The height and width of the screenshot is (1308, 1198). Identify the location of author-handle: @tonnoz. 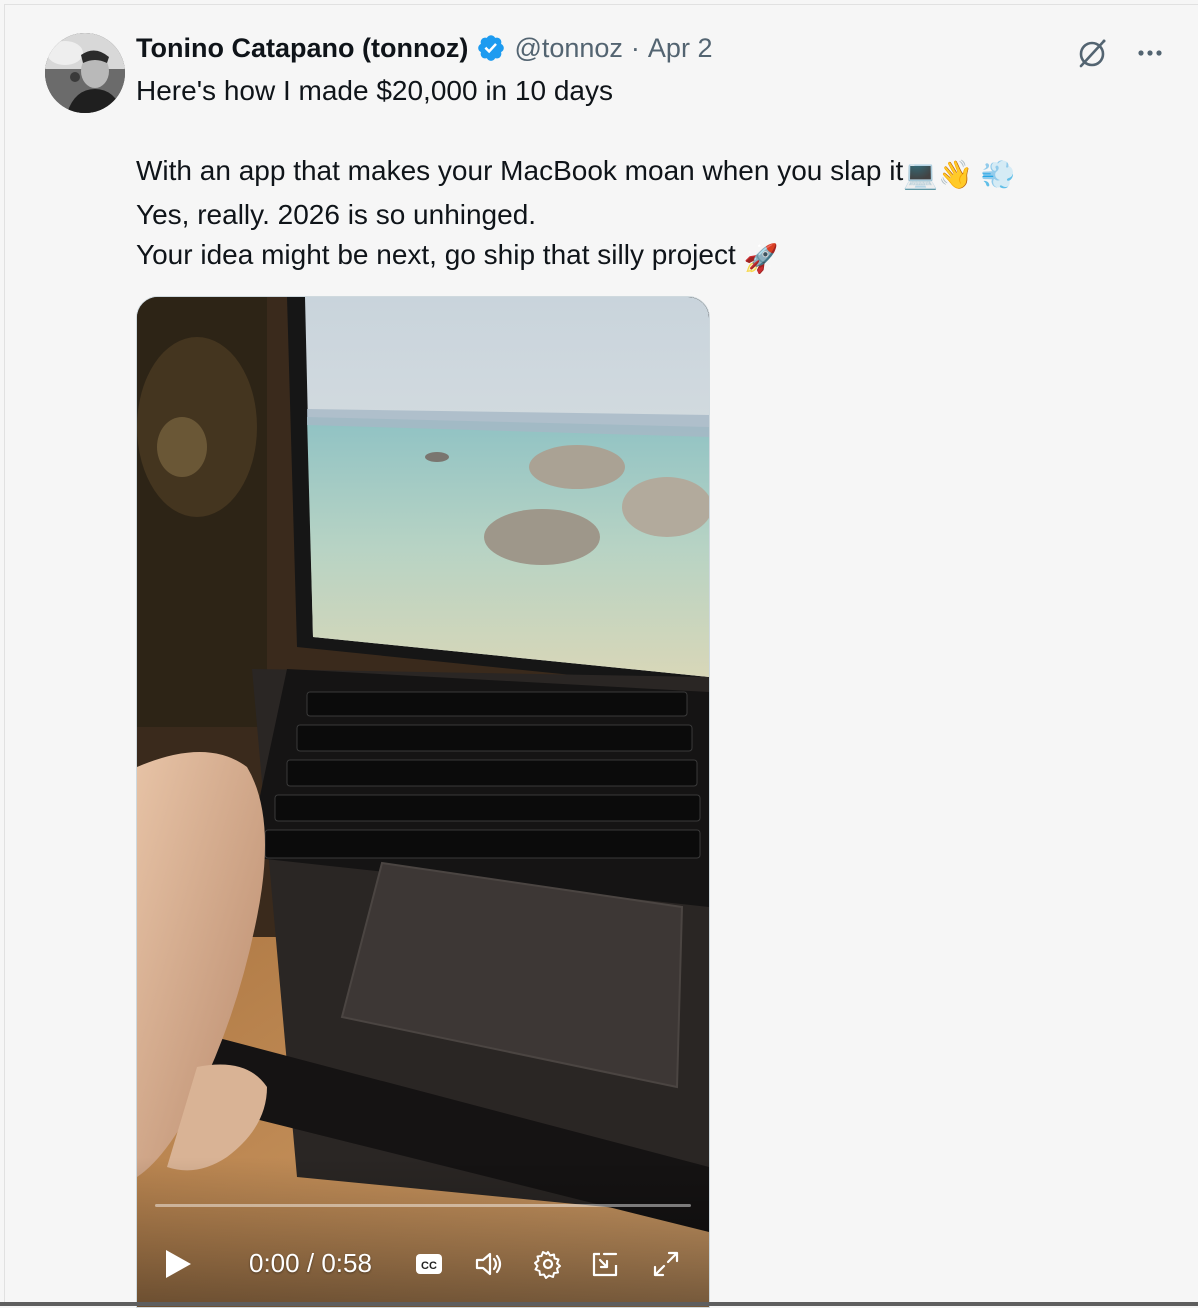
(568, 48).